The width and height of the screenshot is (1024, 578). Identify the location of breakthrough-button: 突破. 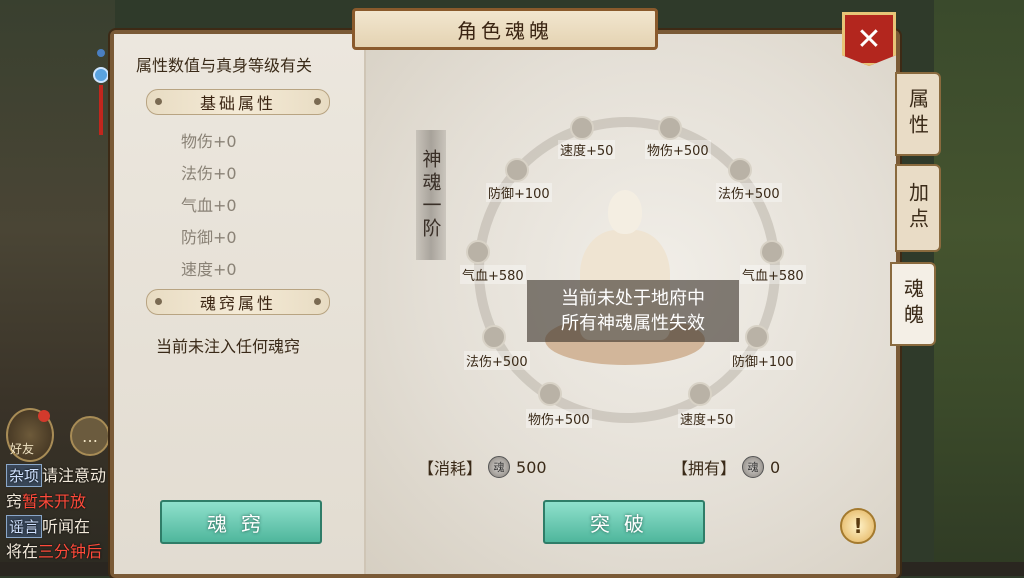
(624, 522).